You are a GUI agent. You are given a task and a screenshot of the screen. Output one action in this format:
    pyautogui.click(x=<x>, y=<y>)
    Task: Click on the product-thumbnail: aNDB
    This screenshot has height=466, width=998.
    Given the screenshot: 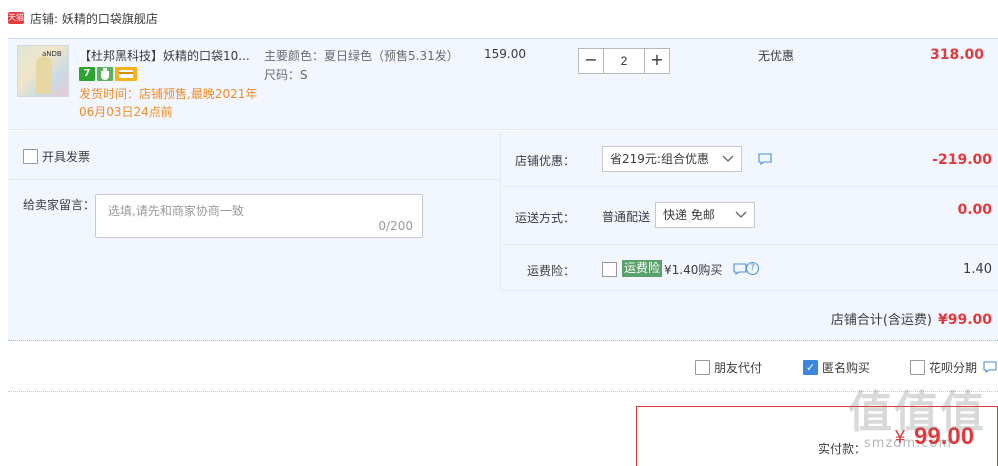 What is the action you would take?
    pyautogui.click(x=43, y=71)
    